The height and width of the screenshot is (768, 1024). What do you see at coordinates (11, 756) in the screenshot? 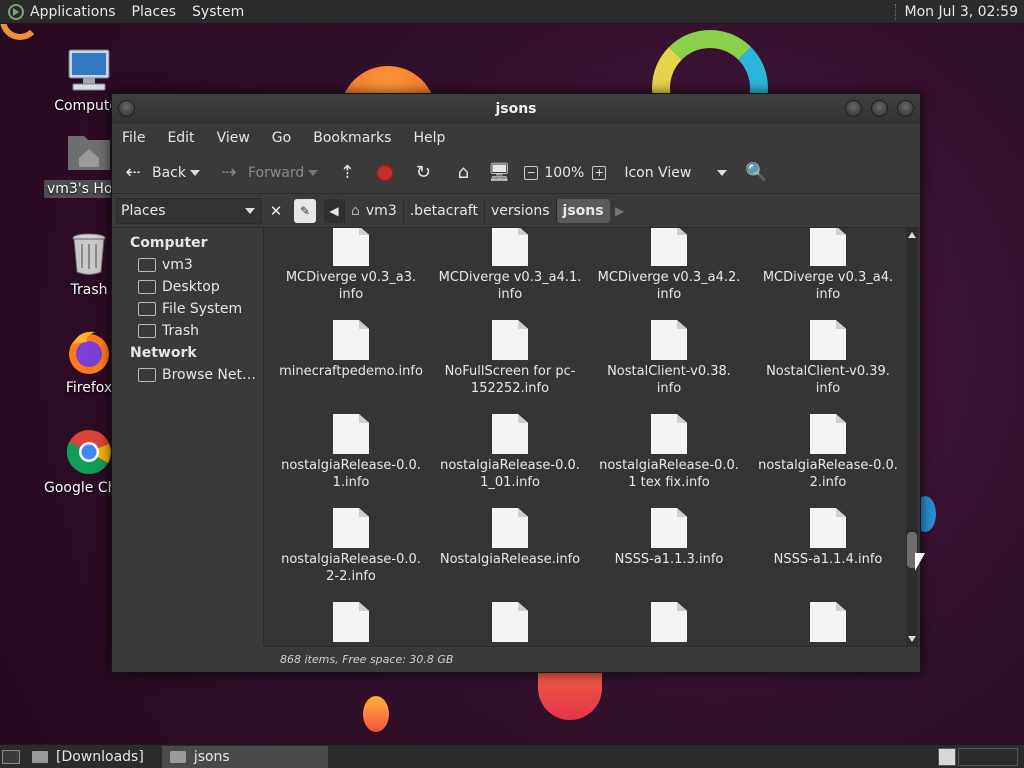
I see `show-desktop-icon` at bounding box center [11, 756].